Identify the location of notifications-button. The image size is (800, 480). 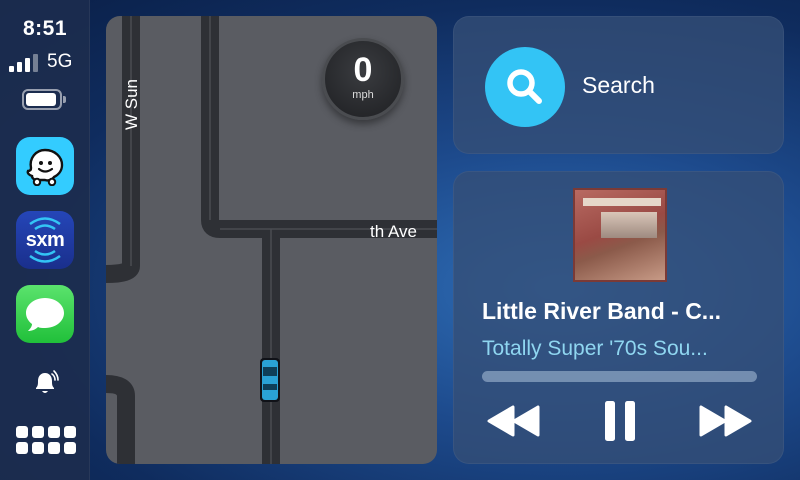
(45, 383).